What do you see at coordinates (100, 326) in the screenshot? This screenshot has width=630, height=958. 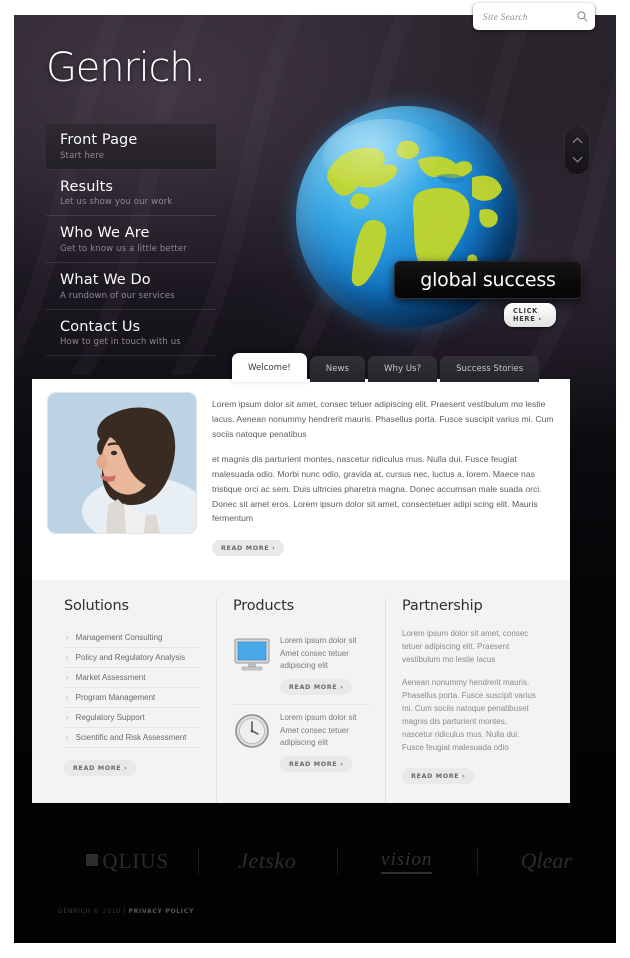 I see `nav-title: Contact Us` at bounding box center [100, 326].